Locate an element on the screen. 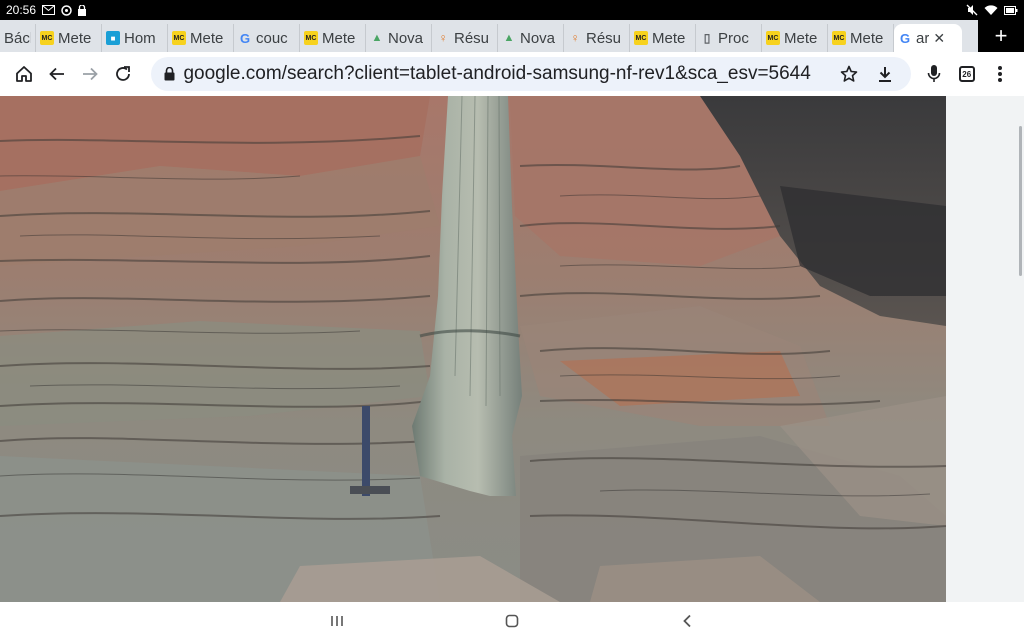 This screenshot has width=1024, height=640. more-menu-icon is located at coordinates (999, 74).